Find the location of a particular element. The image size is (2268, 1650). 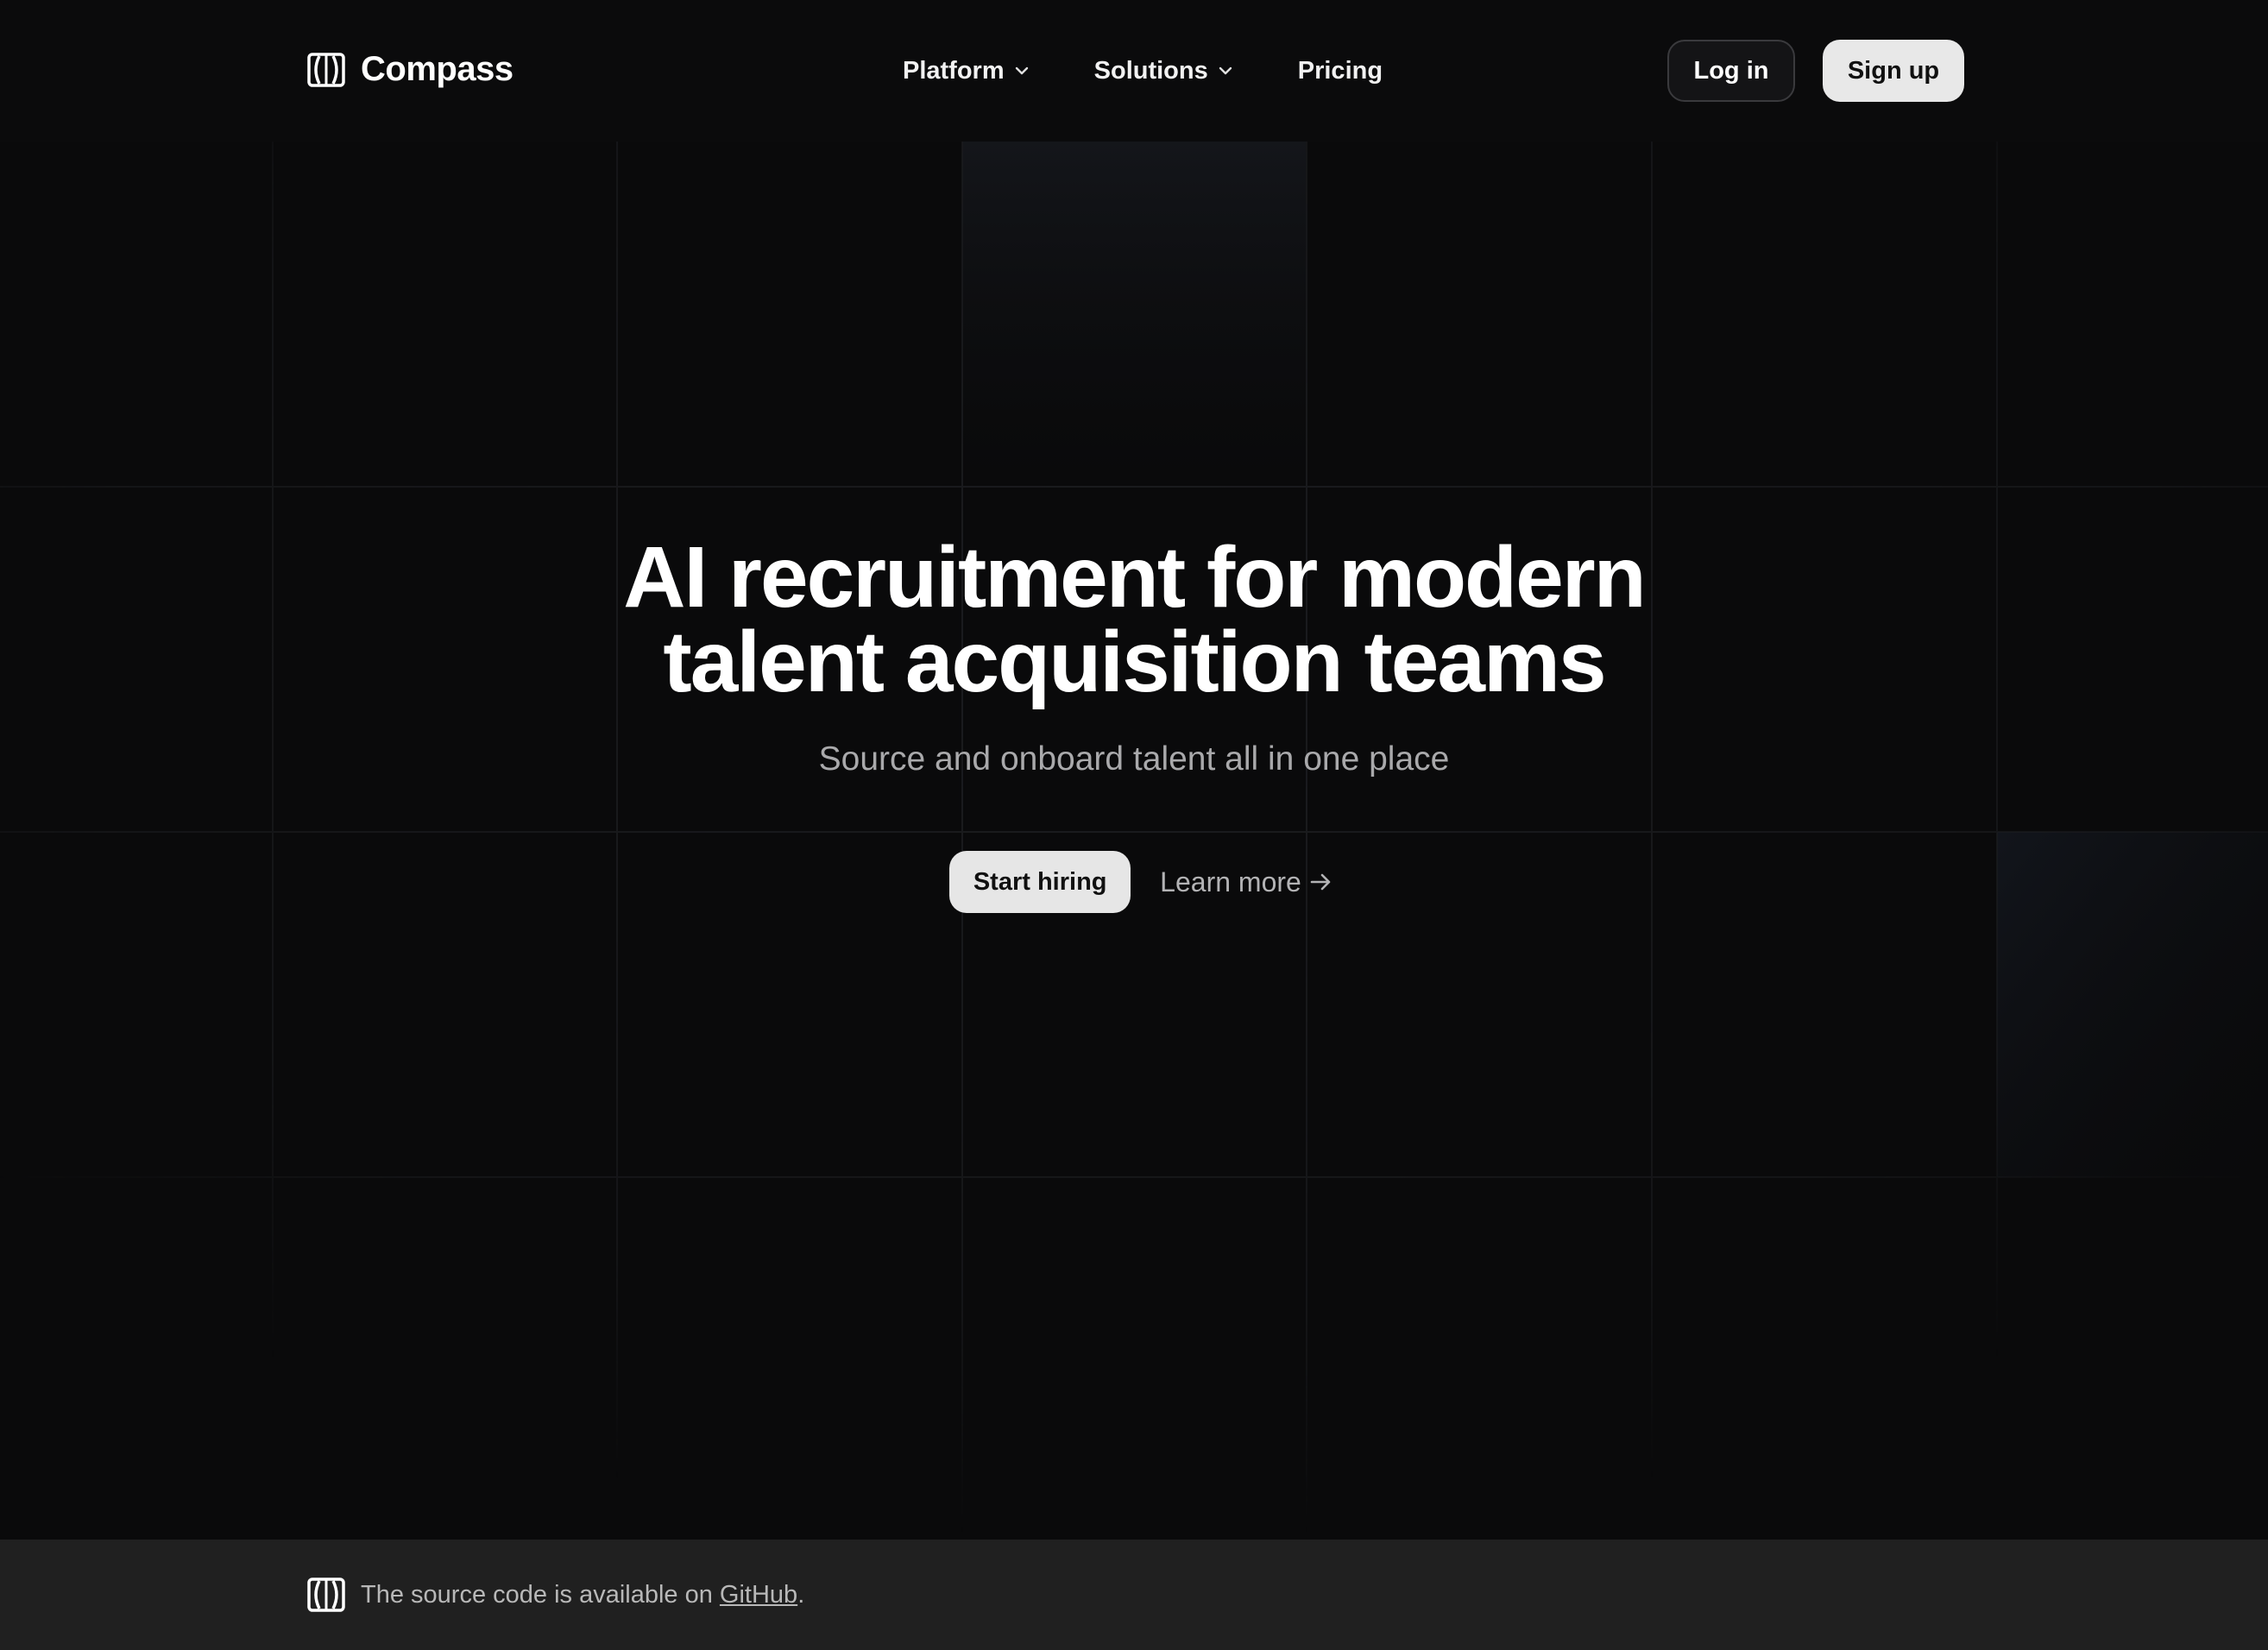

grid-cell-highlight is located at coordinates (1134, 314).